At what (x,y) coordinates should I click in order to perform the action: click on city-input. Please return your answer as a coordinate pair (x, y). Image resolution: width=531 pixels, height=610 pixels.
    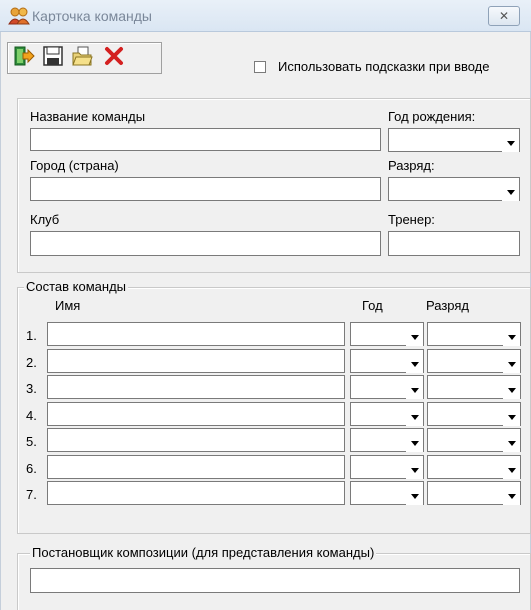
    Looking at the image, I should click on (205, 189).